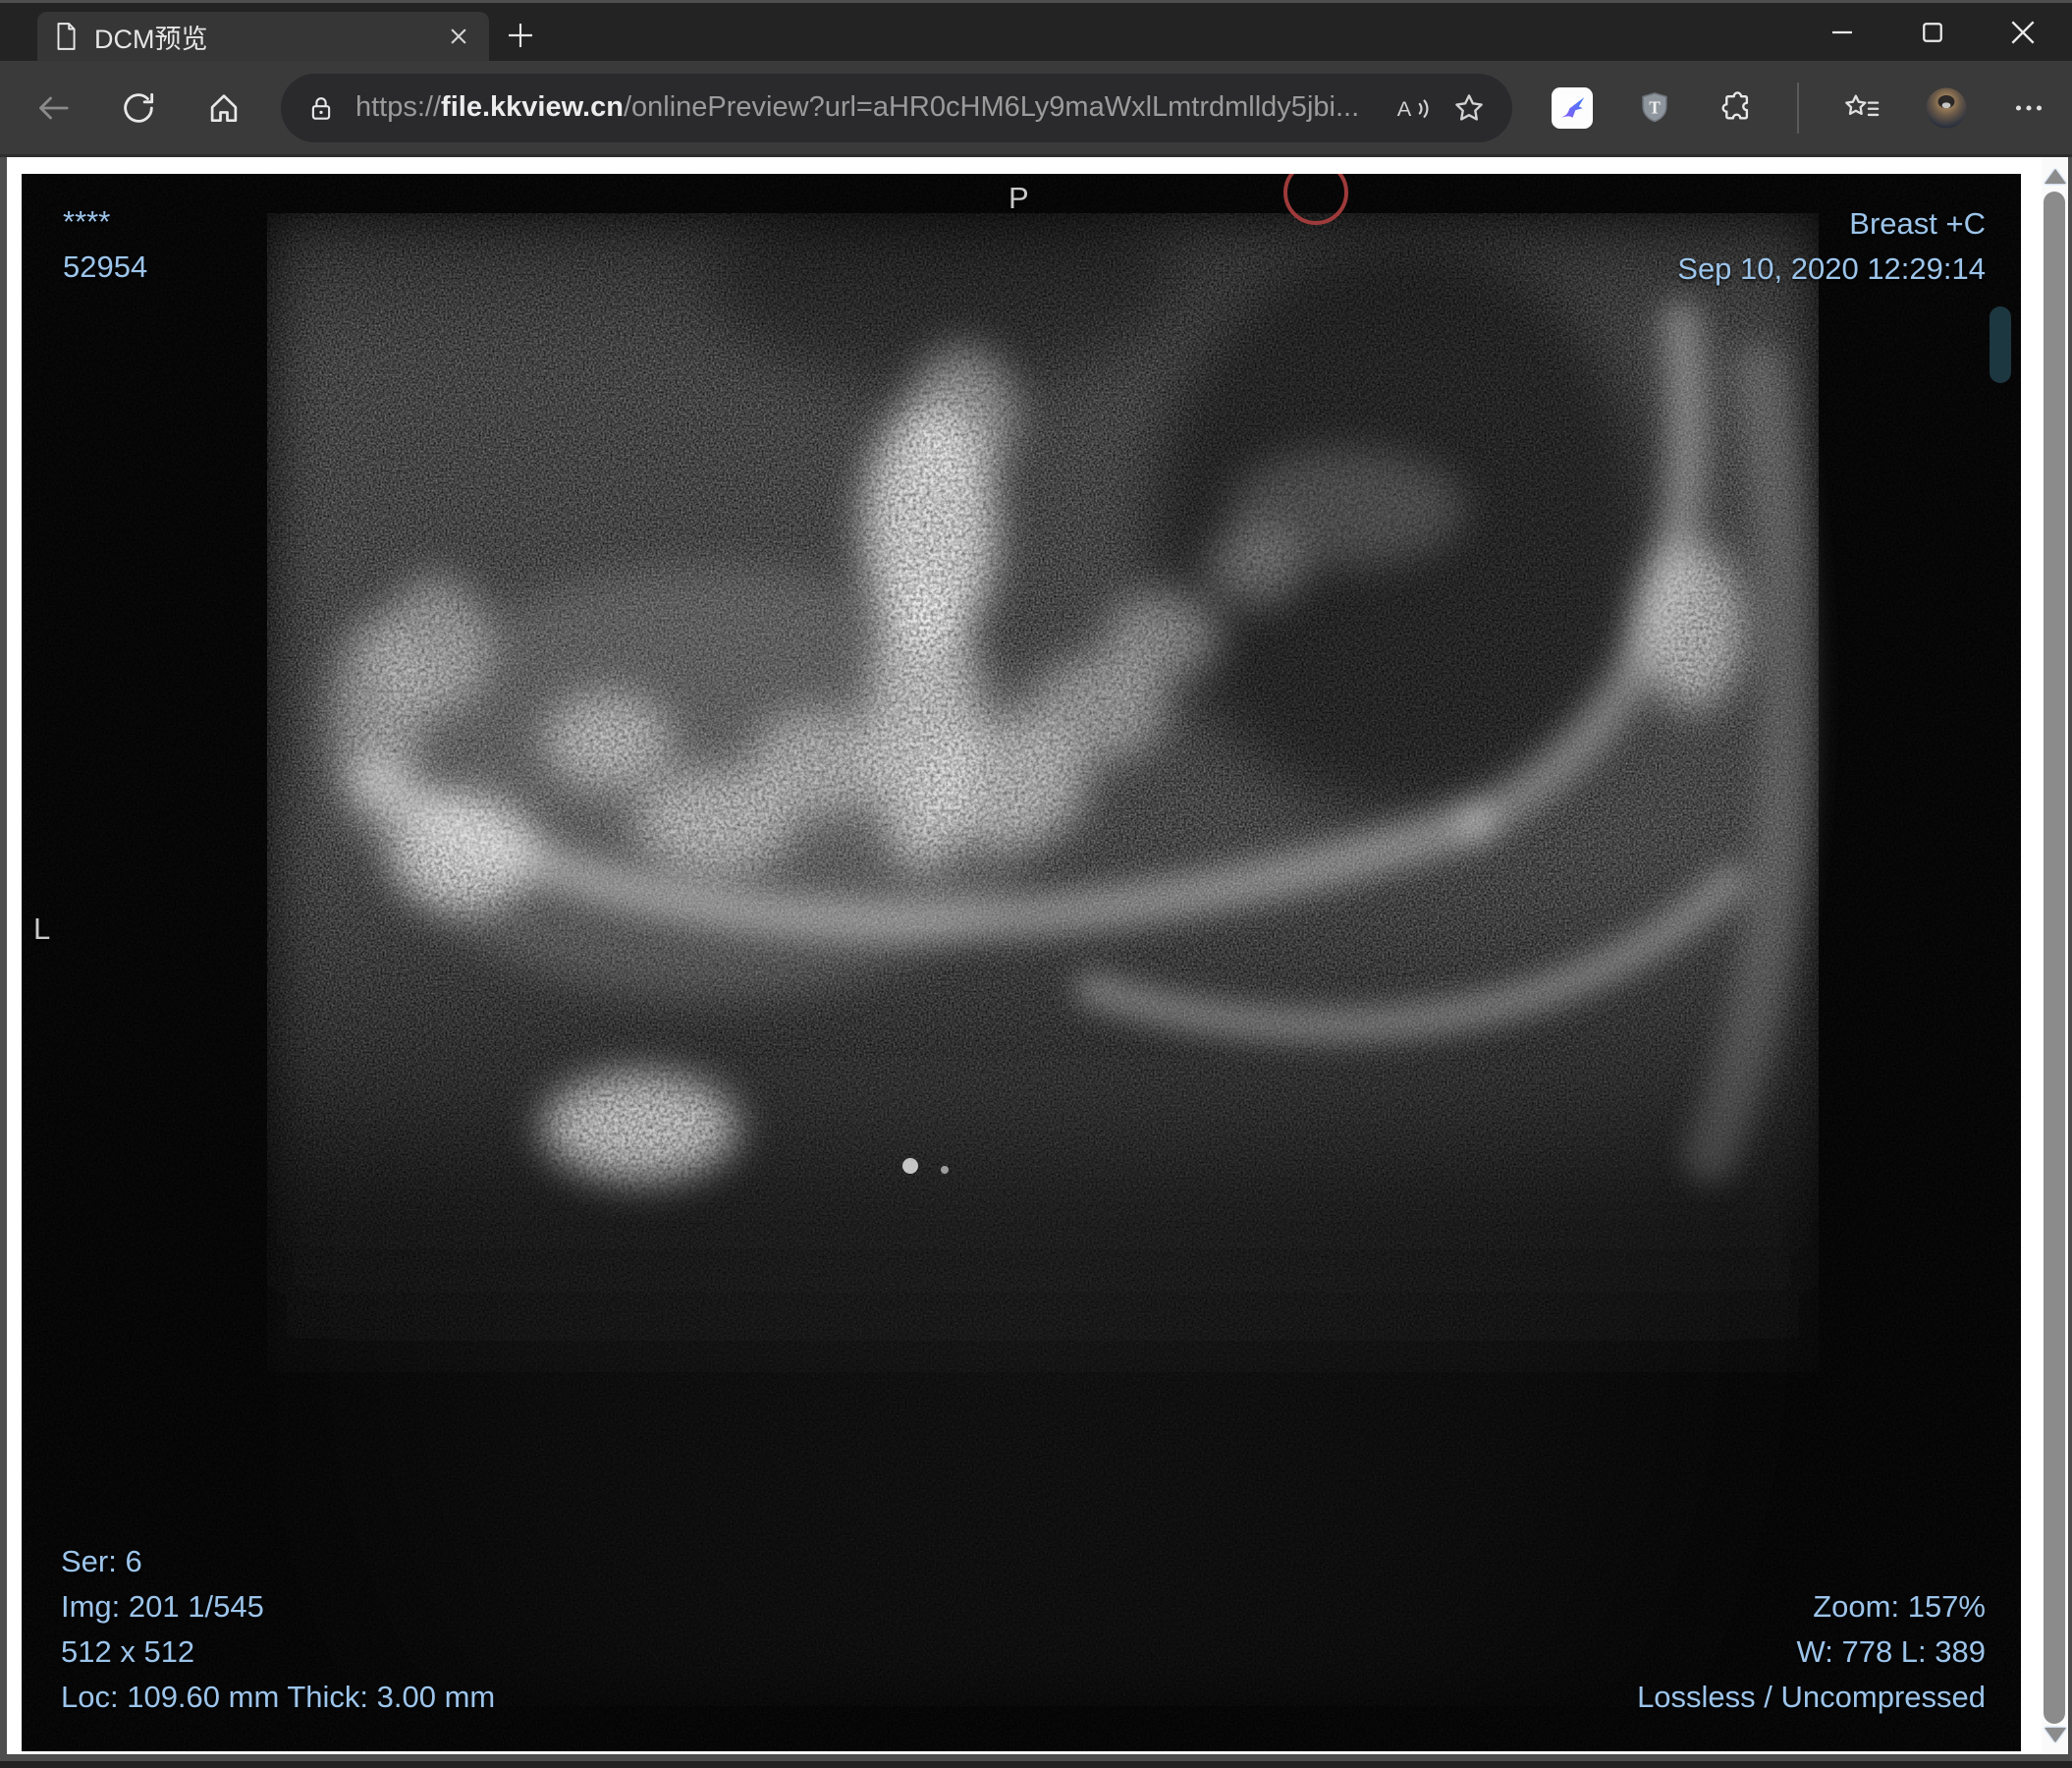  I want to click on study-datetime: Sep 10, 2020 12:29:14, so click(1832, 268).